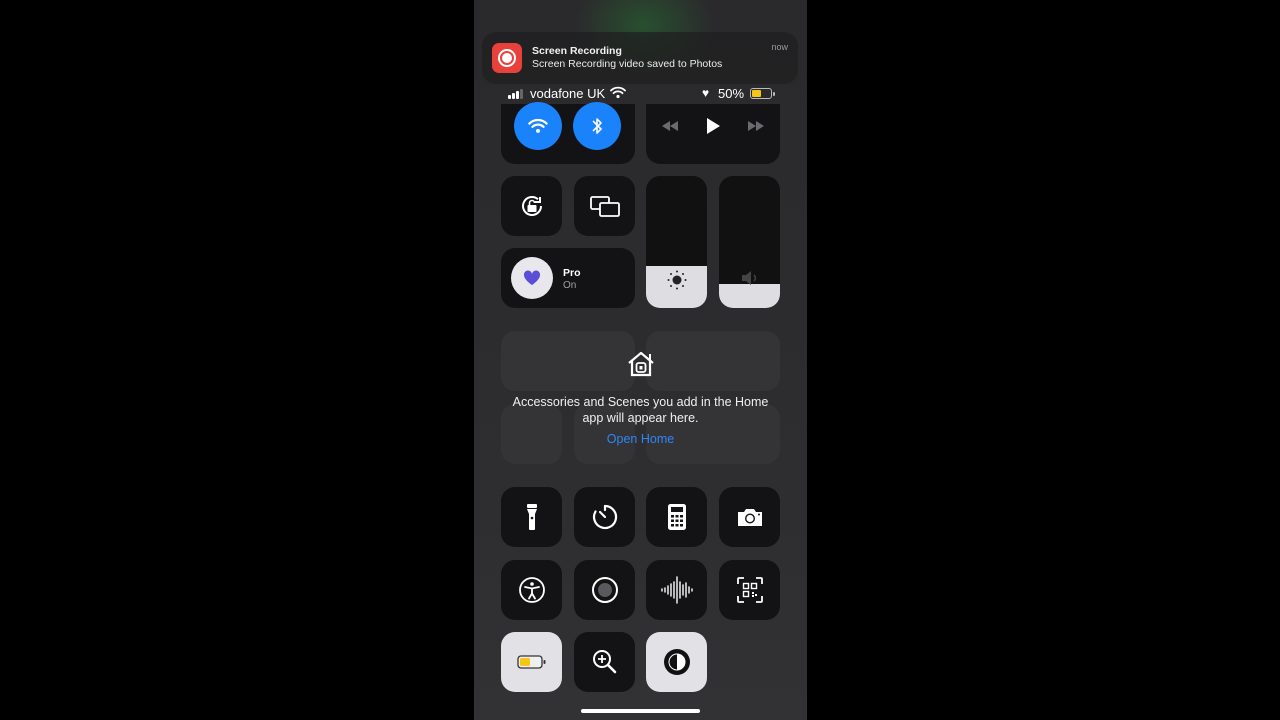 This screenshot has width=1280, height=720. I want to click on fast-forward-icon, so click(756, 126).